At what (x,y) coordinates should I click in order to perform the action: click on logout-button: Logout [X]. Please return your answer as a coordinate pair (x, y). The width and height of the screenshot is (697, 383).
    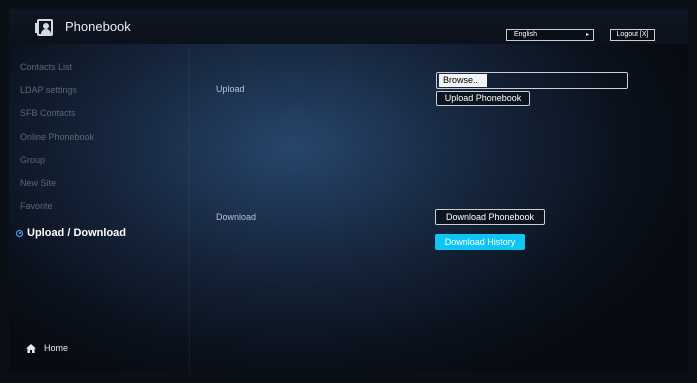
    Looking at the image, I should click on (632, 35).